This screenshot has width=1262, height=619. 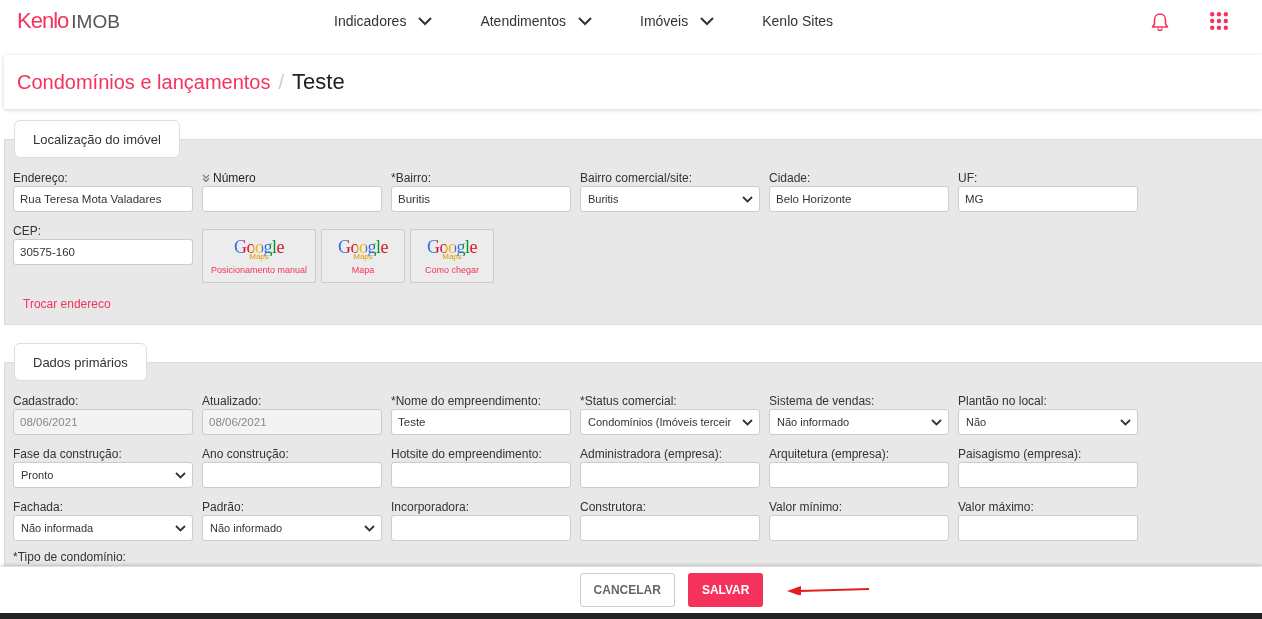 I want to click on page-title: Teste, so click(x=318, y=82).